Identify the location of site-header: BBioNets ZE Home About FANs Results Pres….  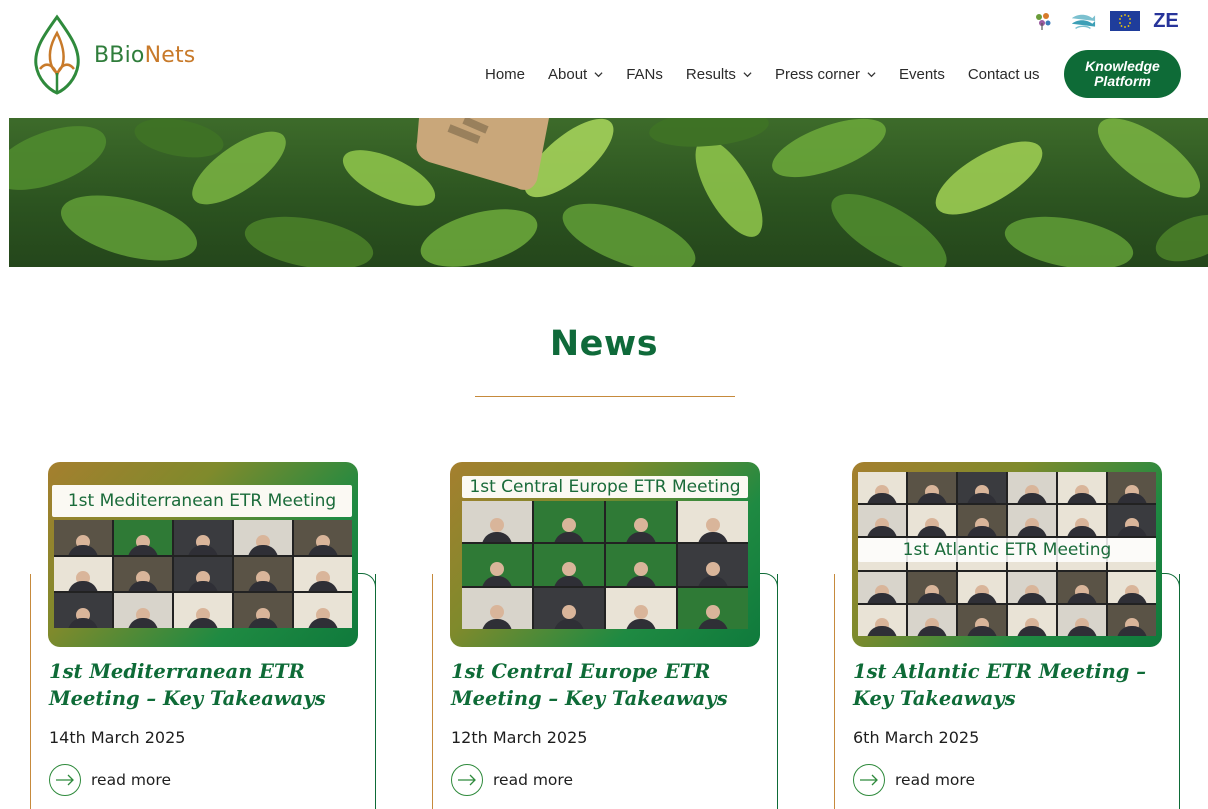
(604, 59).